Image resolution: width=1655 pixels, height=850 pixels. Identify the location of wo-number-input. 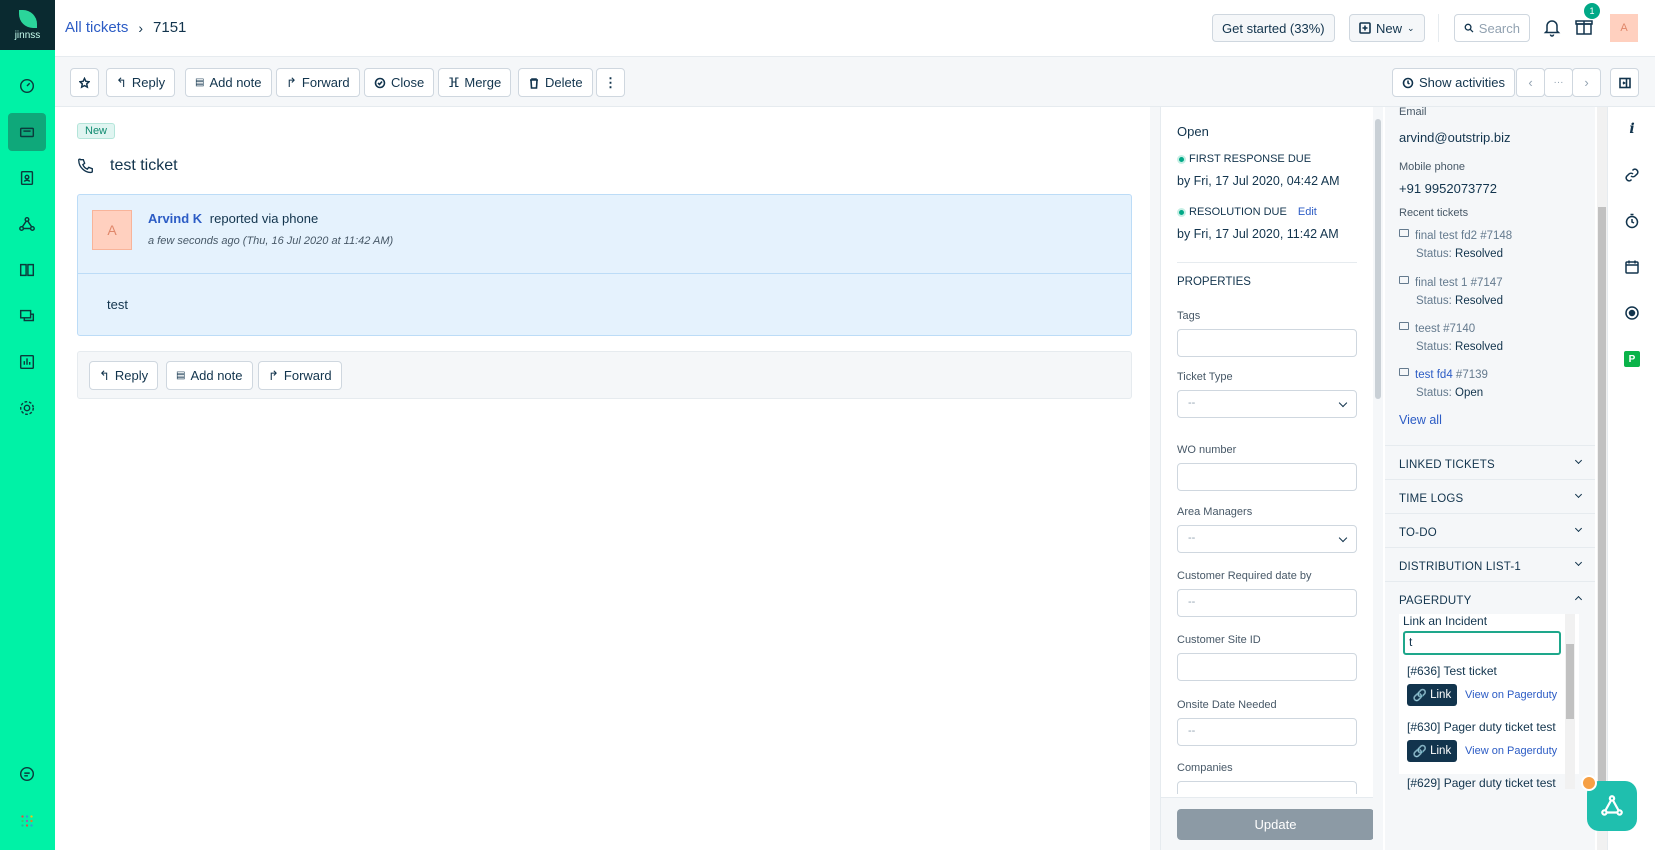
(1267, 477).